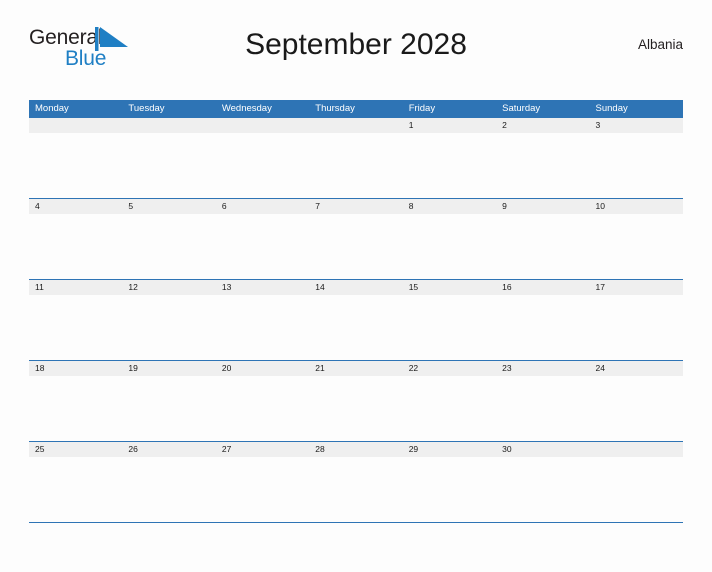 The height and width of the screenshot is (572, 712). Describe the element at coordinates (226, 449) in the screenshot. I see `day-number: 27` at that location.